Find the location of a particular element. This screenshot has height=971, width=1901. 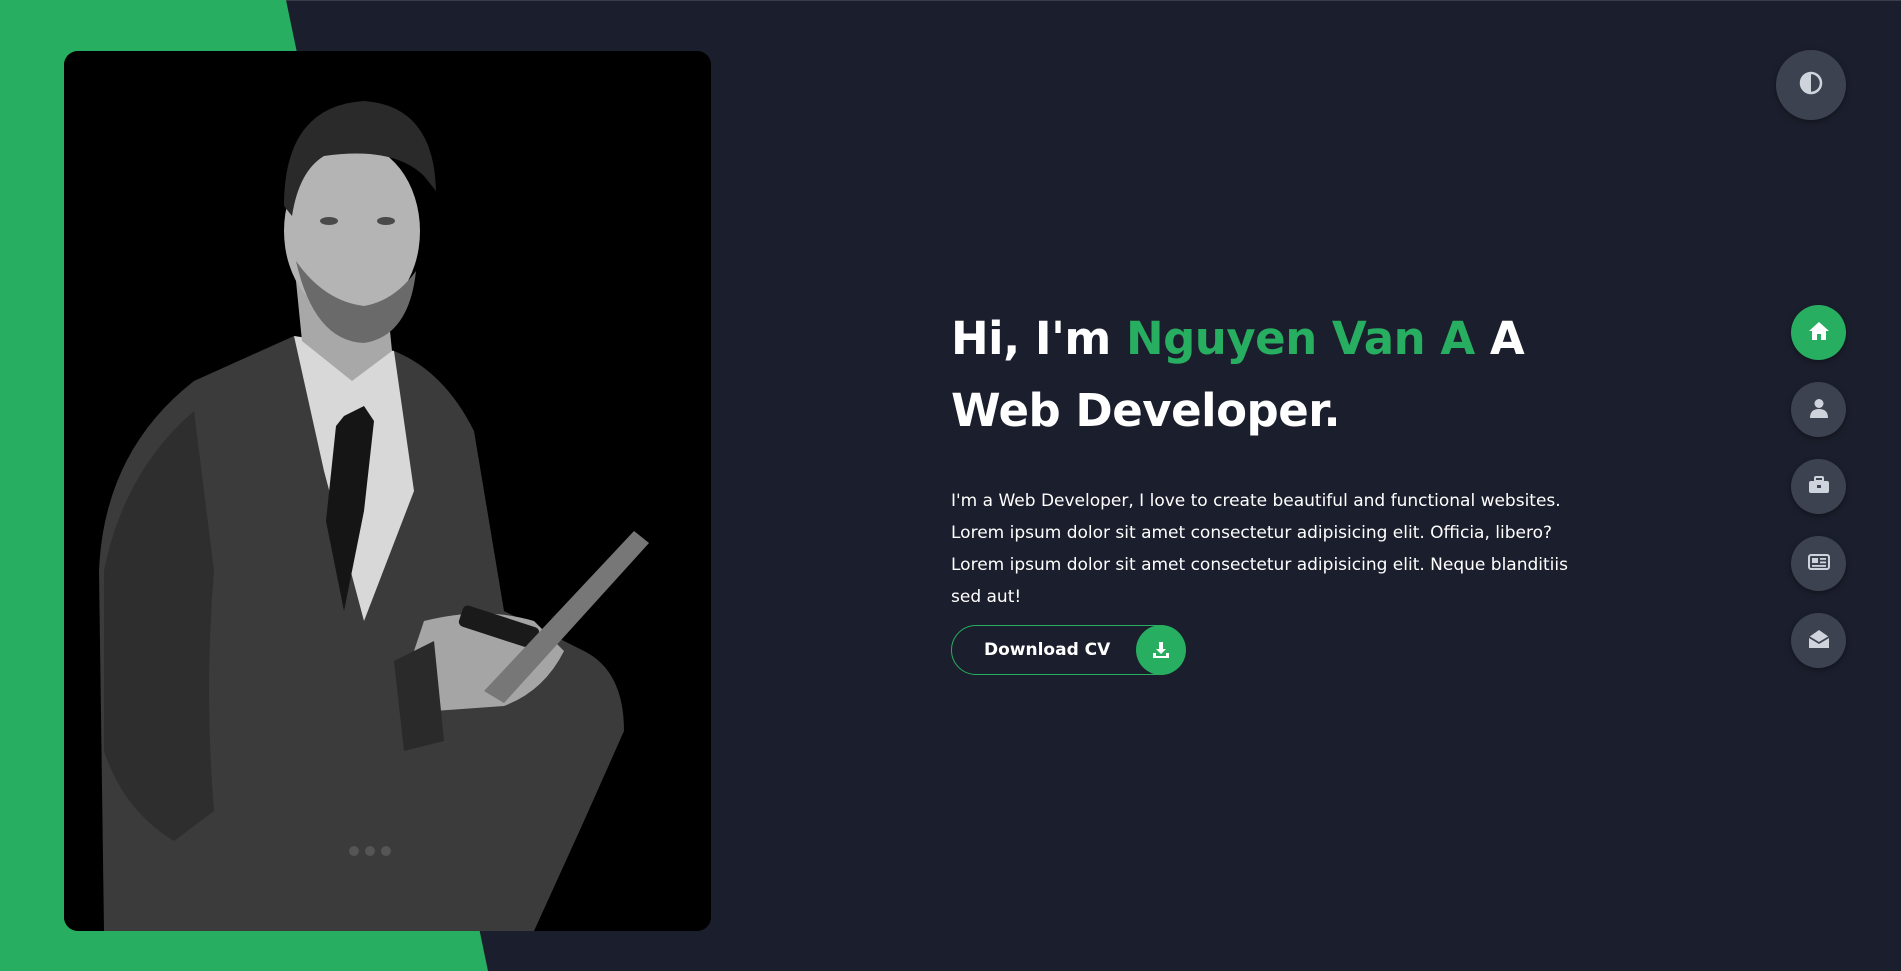

envelope-open-icon is located at coordinates (1819, 641).